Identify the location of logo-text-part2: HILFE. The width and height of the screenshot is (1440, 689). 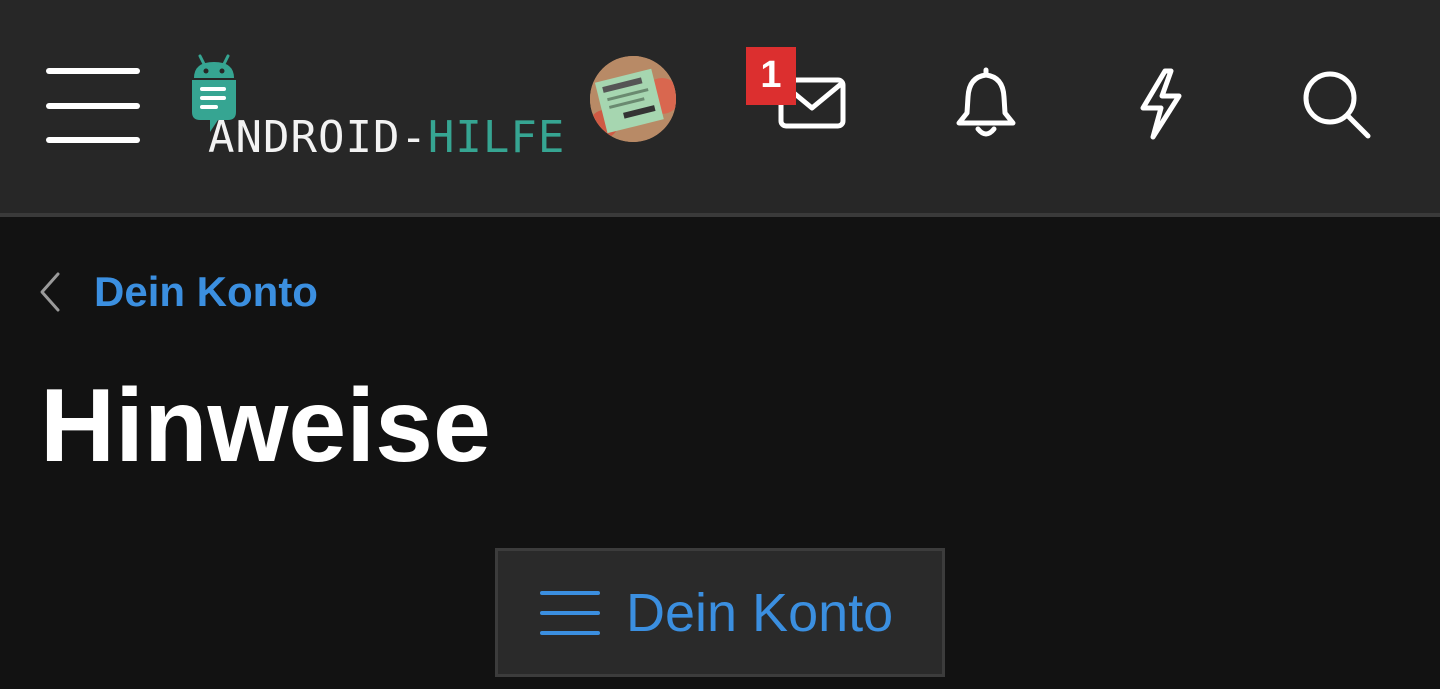
(496, 137).